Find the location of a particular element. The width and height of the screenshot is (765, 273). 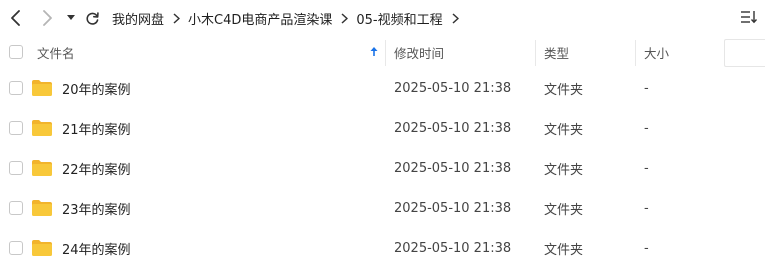

sort-asc-indicator is located at coordinates (374, 52).